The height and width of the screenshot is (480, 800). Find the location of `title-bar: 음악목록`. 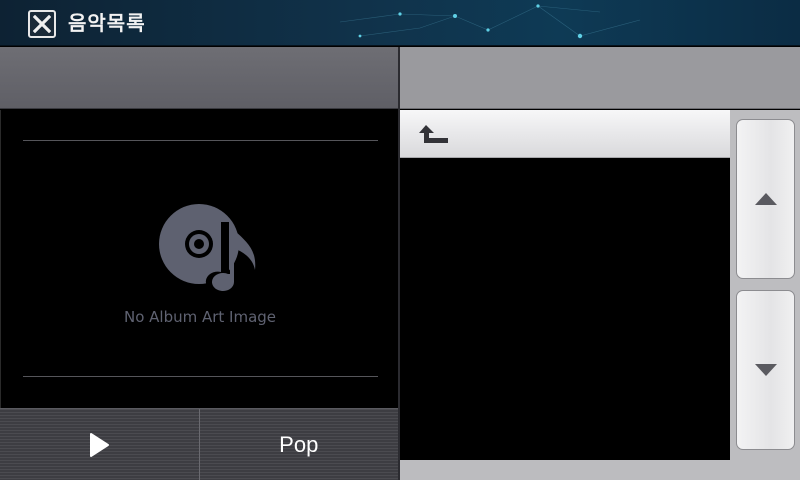

title-bar: 음악목록 is located at coordinates (400, 23).